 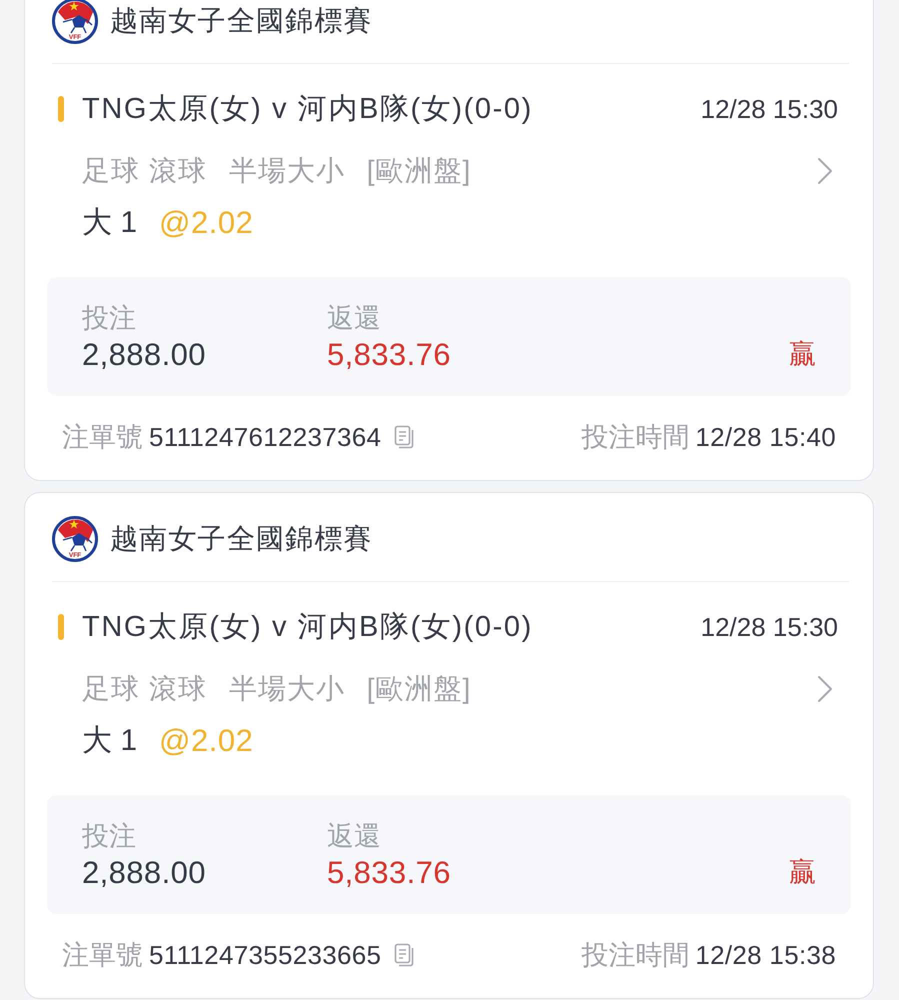 I want to click on bet-id: 5111247355233665, so click(x=265, y=955).